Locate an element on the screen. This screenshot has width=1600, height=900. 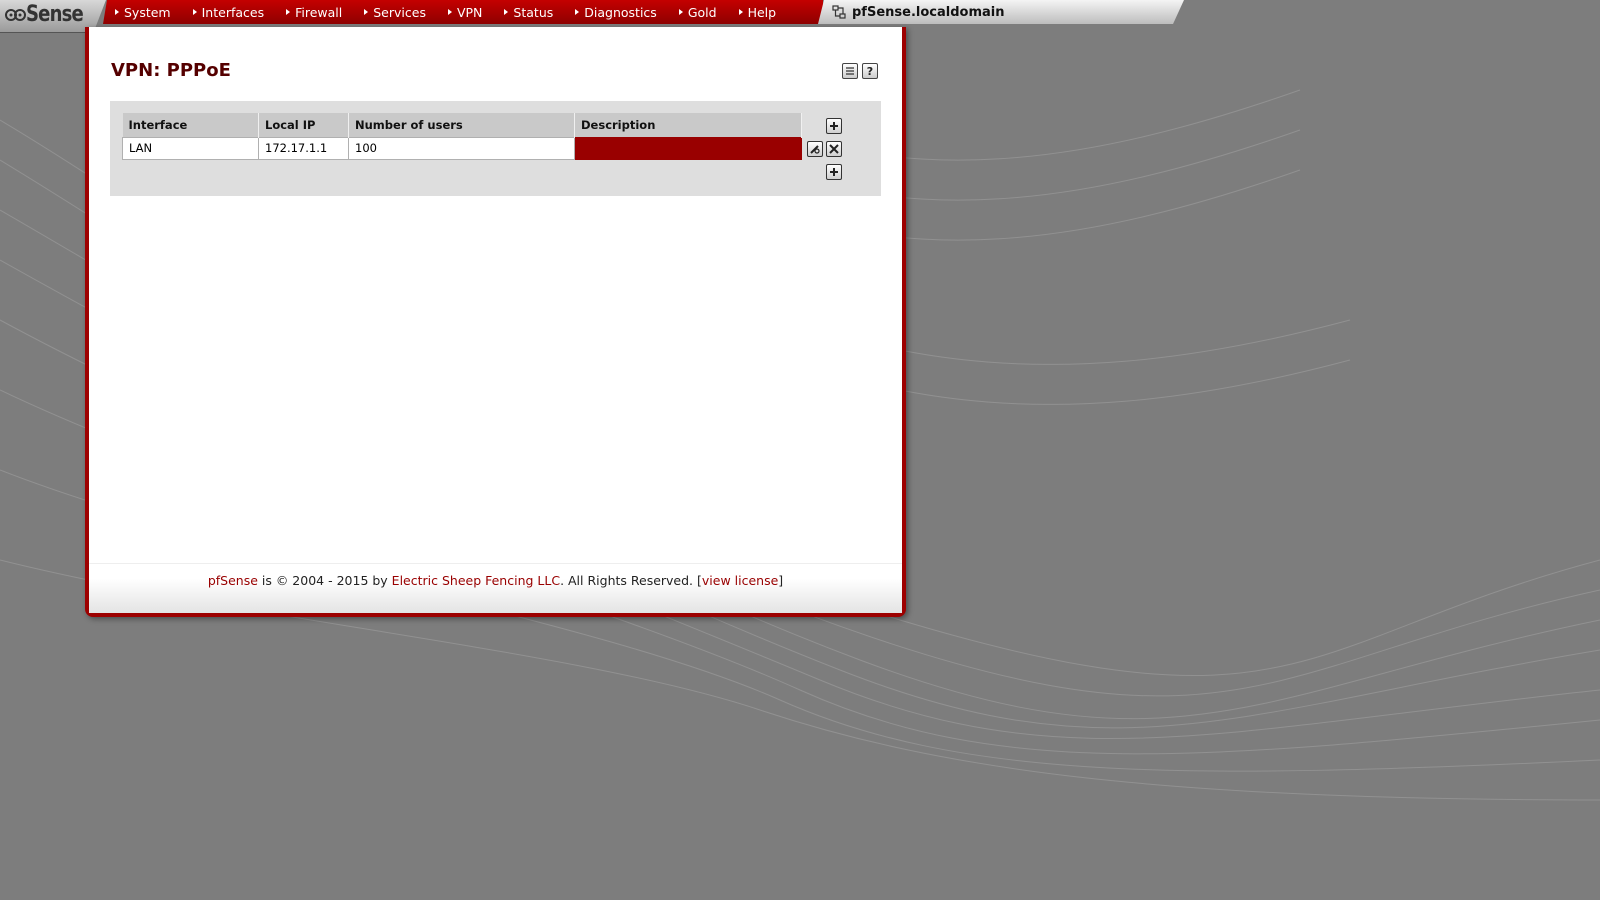
table-row: LAN 172.17.1.1 100 is located at coordinates (462, 148).